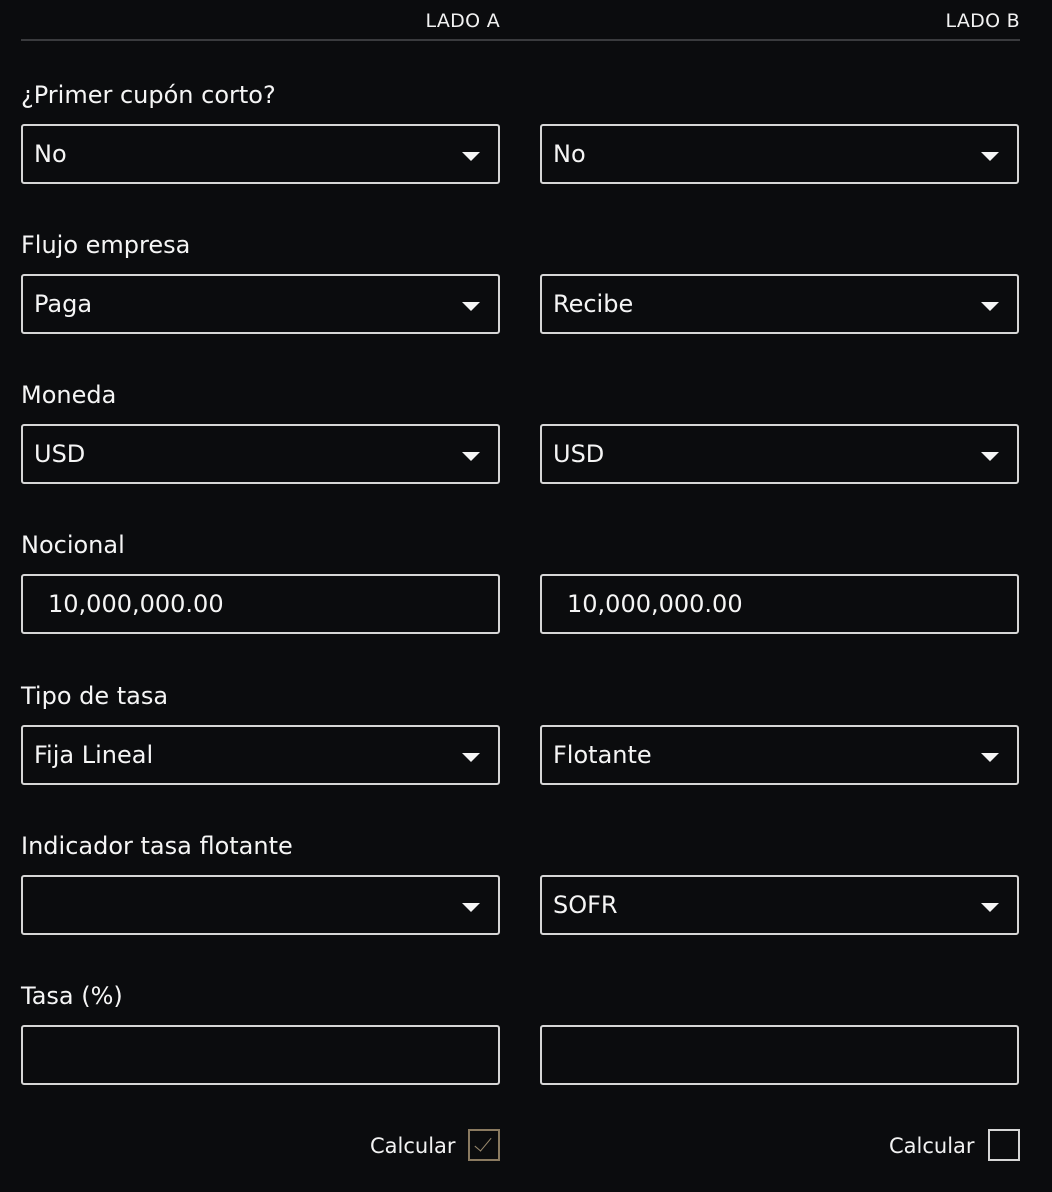 This screenshot has width=1052, height=1192. What do you see at coordinates (602, 755) in the screenshot?
I see `rate-type-value-b: Flotante` at bounding box center [602, 755].